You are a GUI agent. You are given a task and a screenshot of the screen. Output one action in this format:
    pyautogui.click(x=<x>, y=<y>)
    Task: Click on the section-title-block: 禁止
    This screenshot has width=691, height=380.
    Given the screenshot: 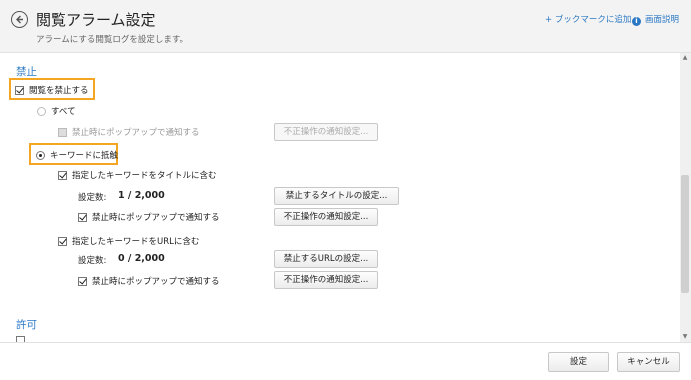 What is the action you would take?
    pyautogui.click(x=26, y=72)
    